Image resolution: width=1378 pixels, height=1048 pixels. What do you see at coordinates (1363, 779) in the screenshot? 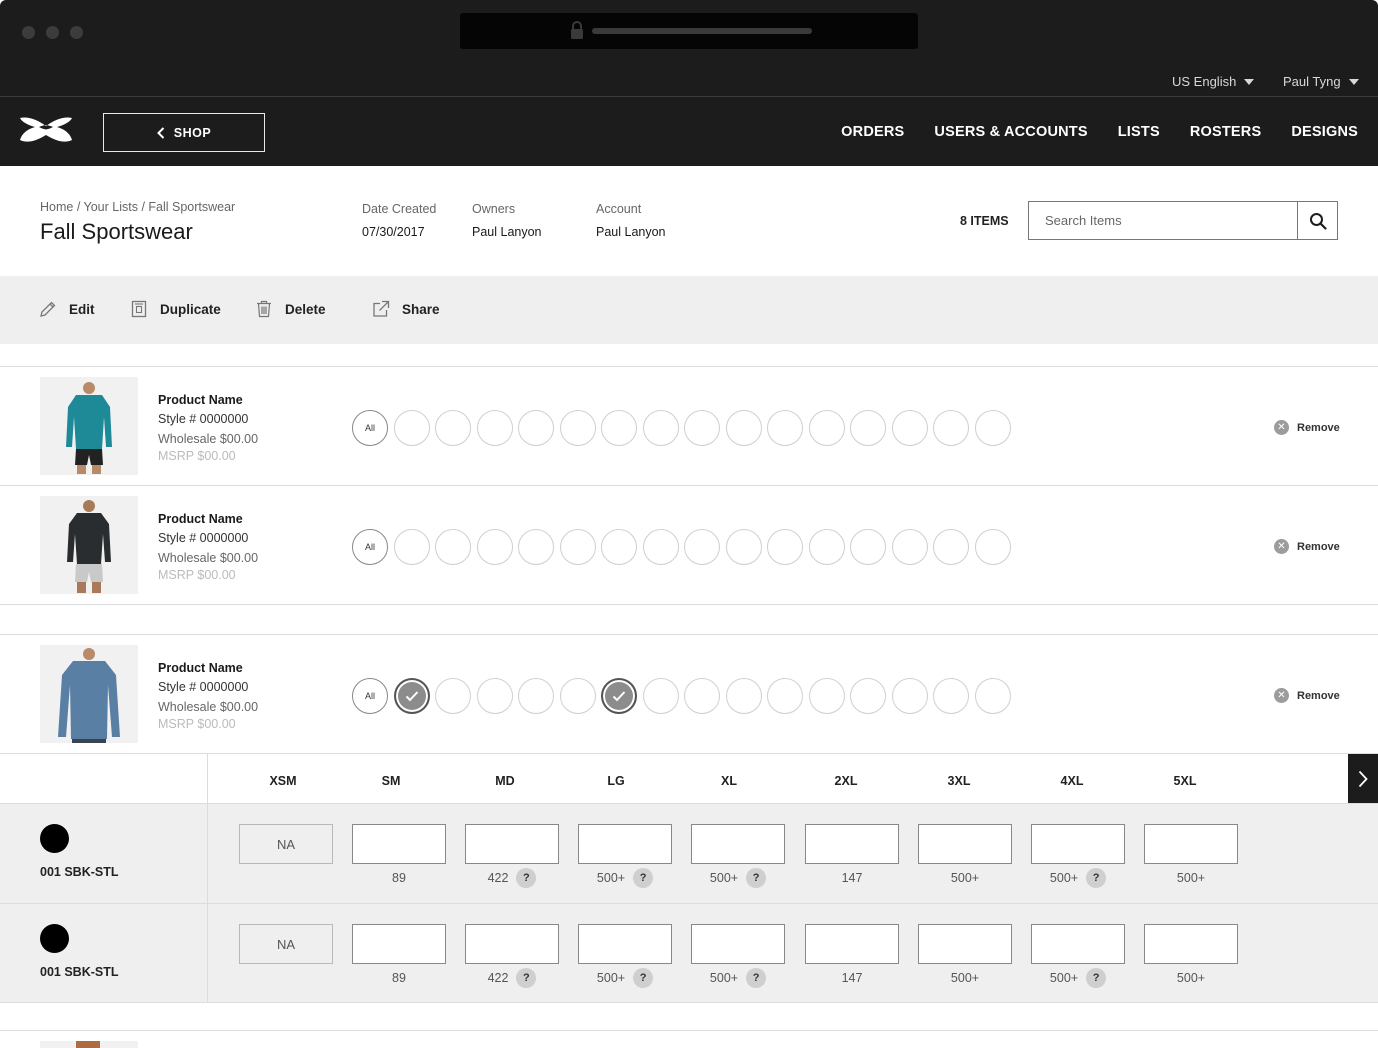
I see `scroll-sizes-right-button` at bounding box center [1363, 779].